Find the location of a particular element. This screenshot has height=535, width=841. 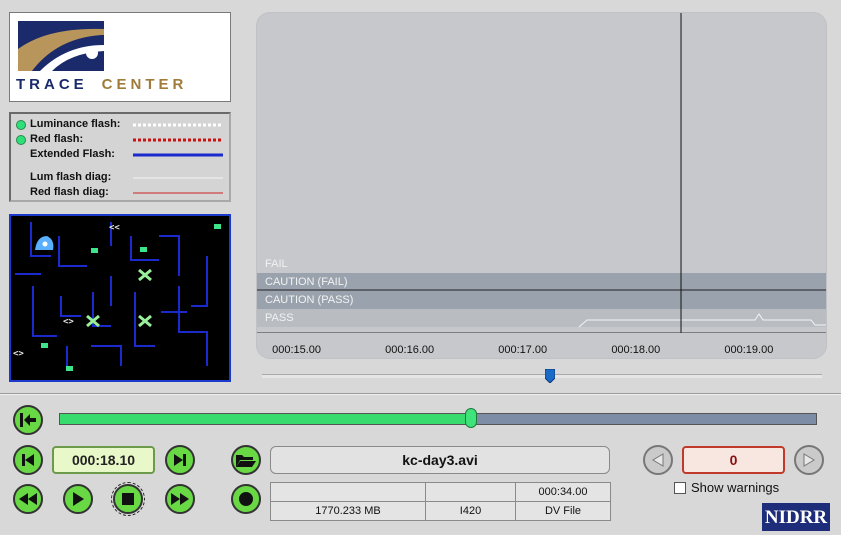

file-info-table: 000:34.00 1770.233 MB I420 DV File is located at coordinates (440, 501).